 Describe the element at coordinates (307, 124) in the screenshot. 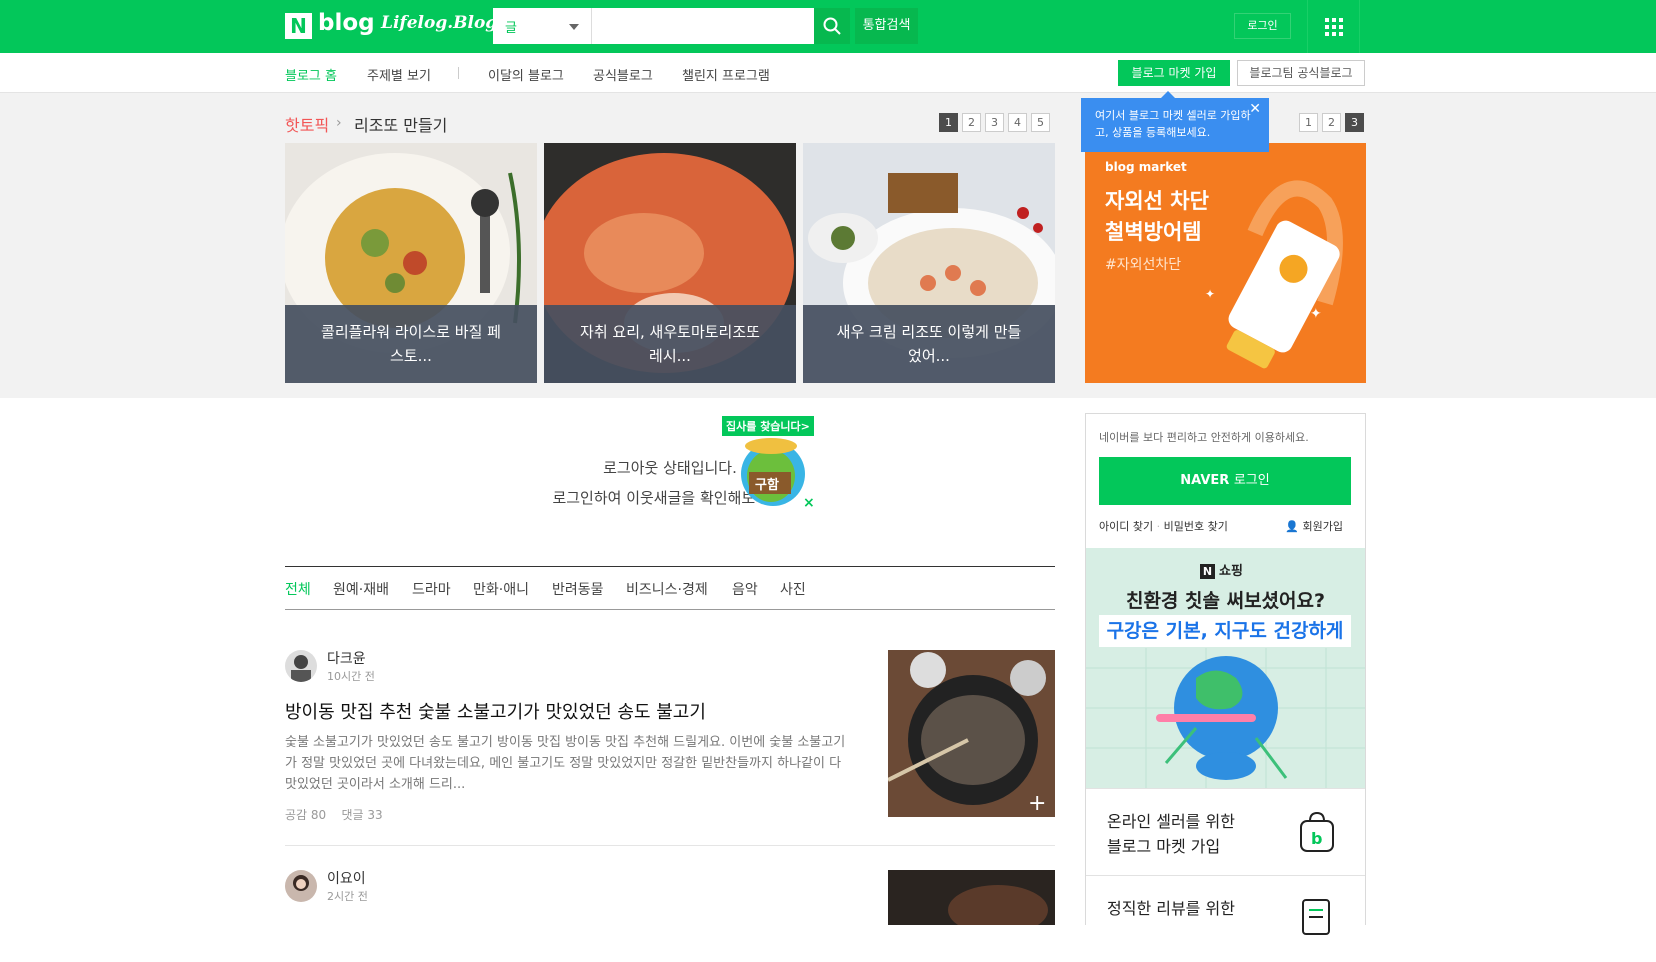

I see `hot-topic-label: 핫토픽` at that location.